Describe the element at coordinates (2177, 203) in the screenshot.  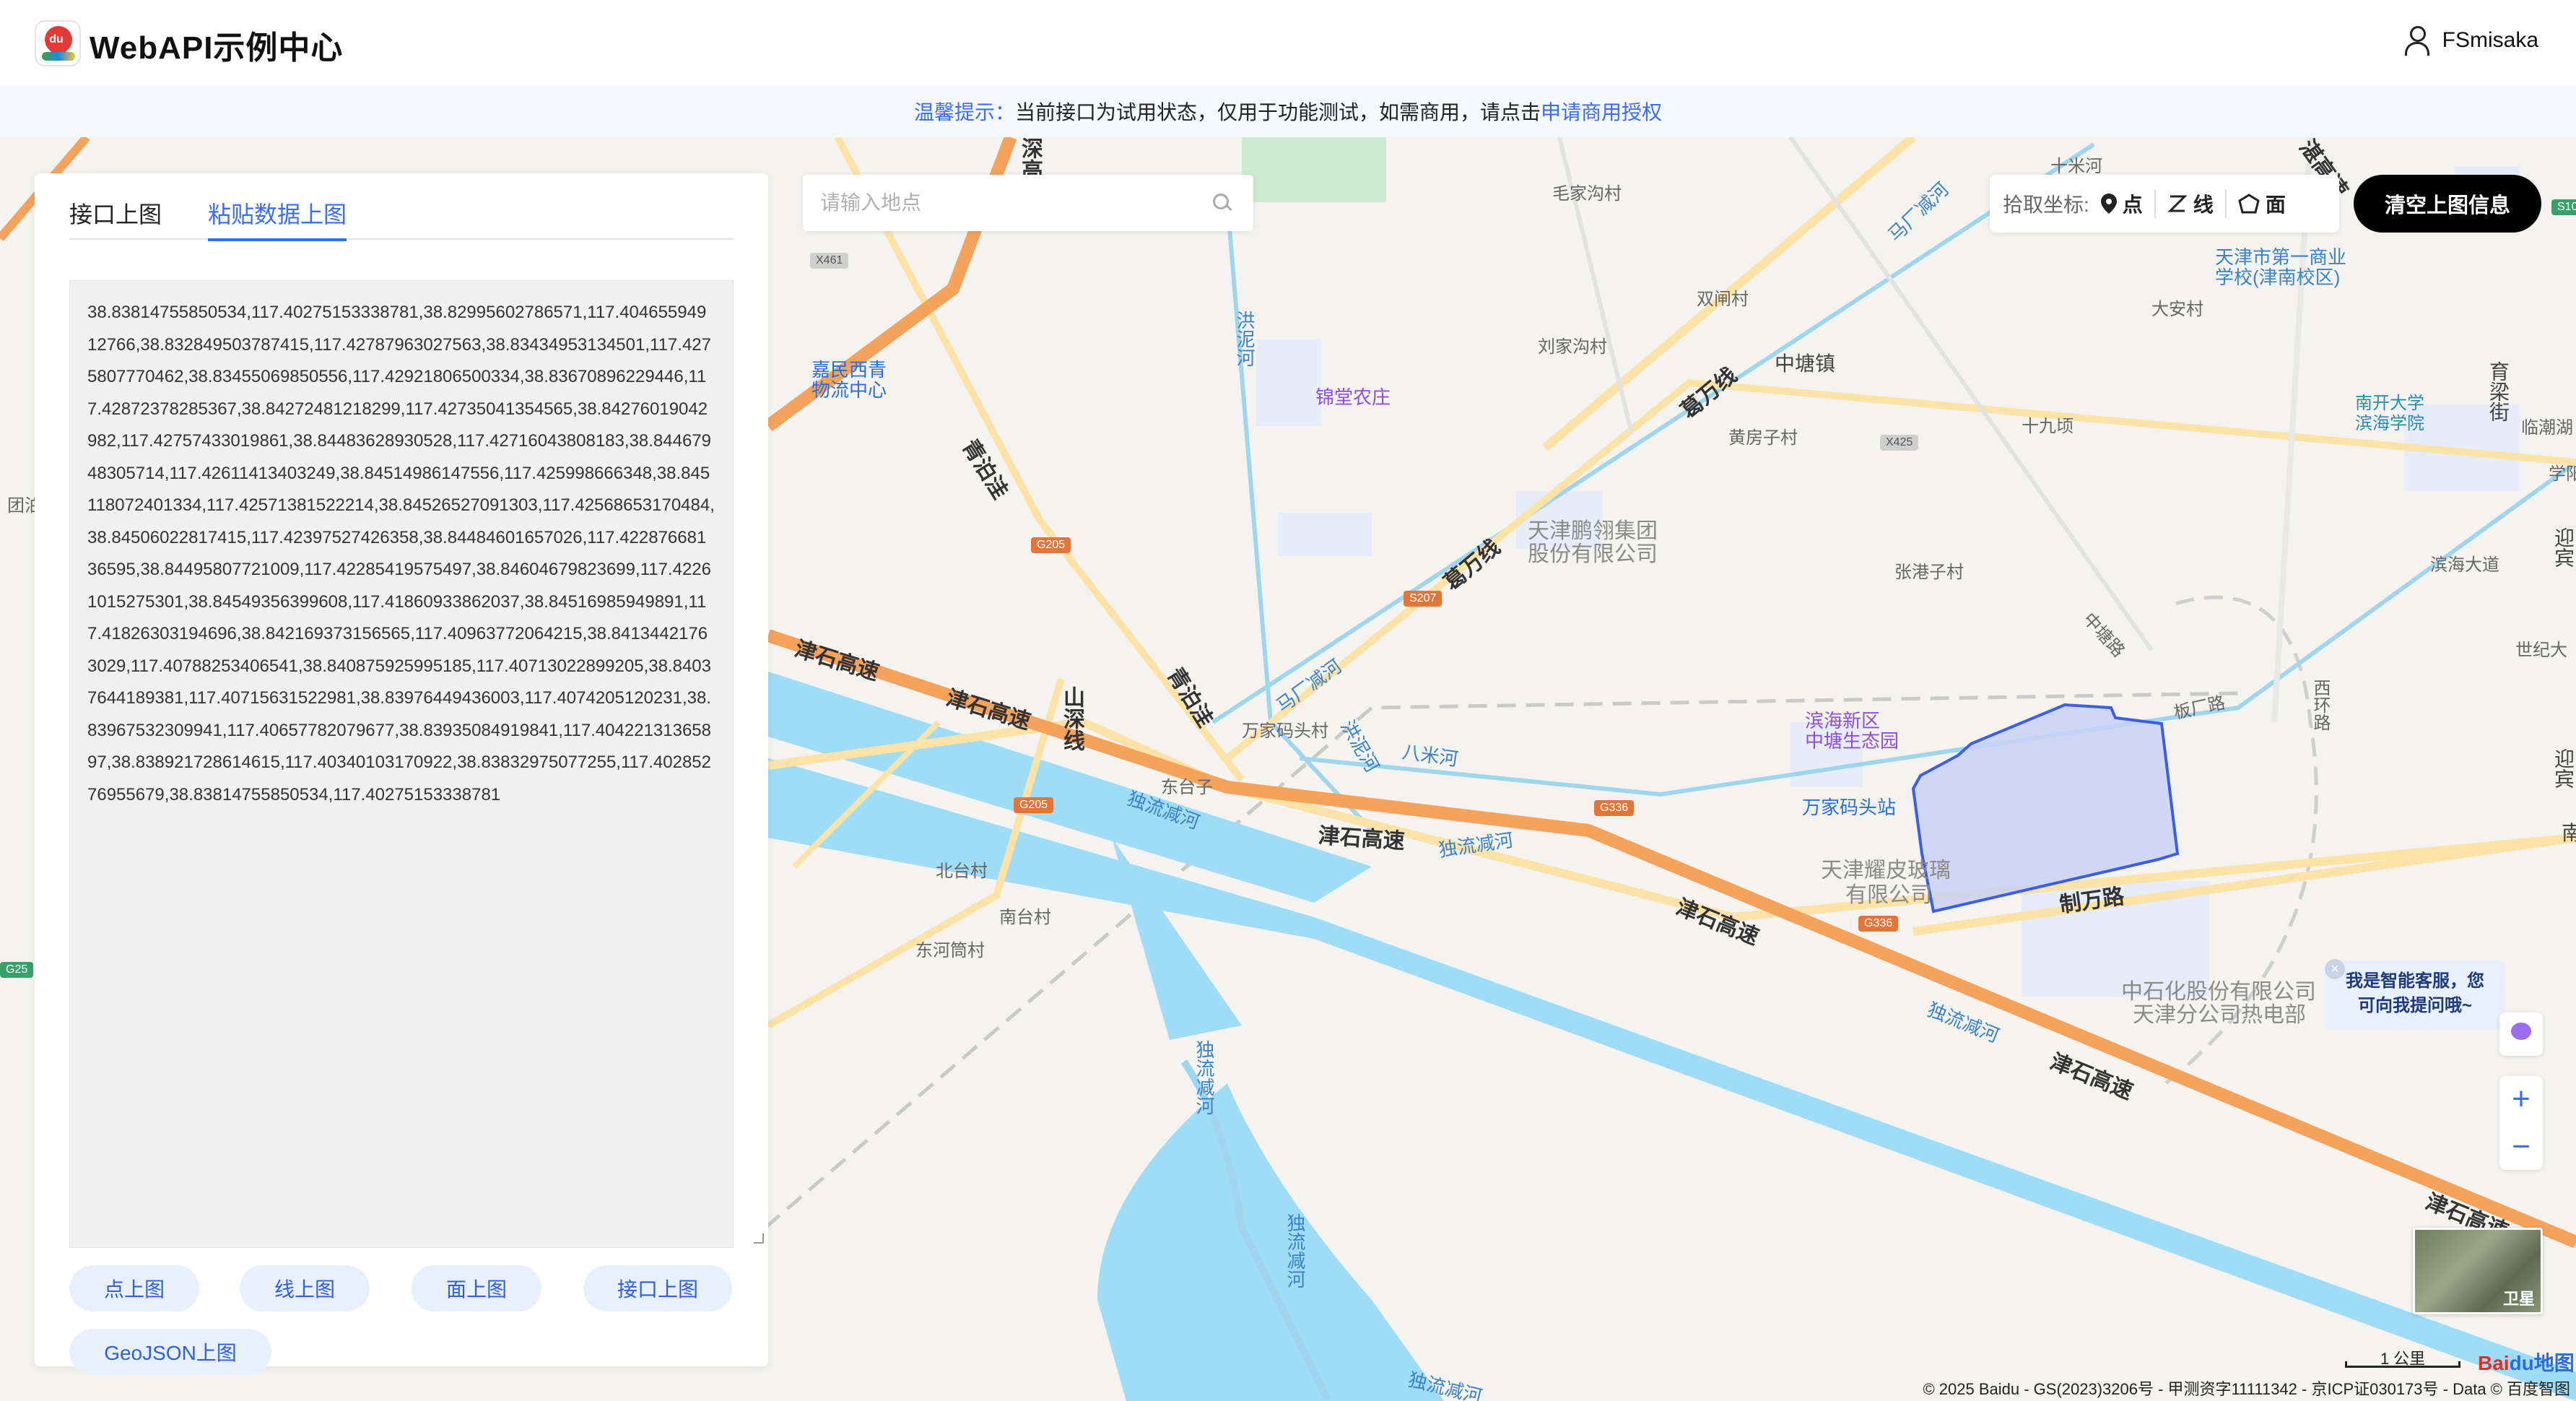
I see `polyline-icon` at that location.